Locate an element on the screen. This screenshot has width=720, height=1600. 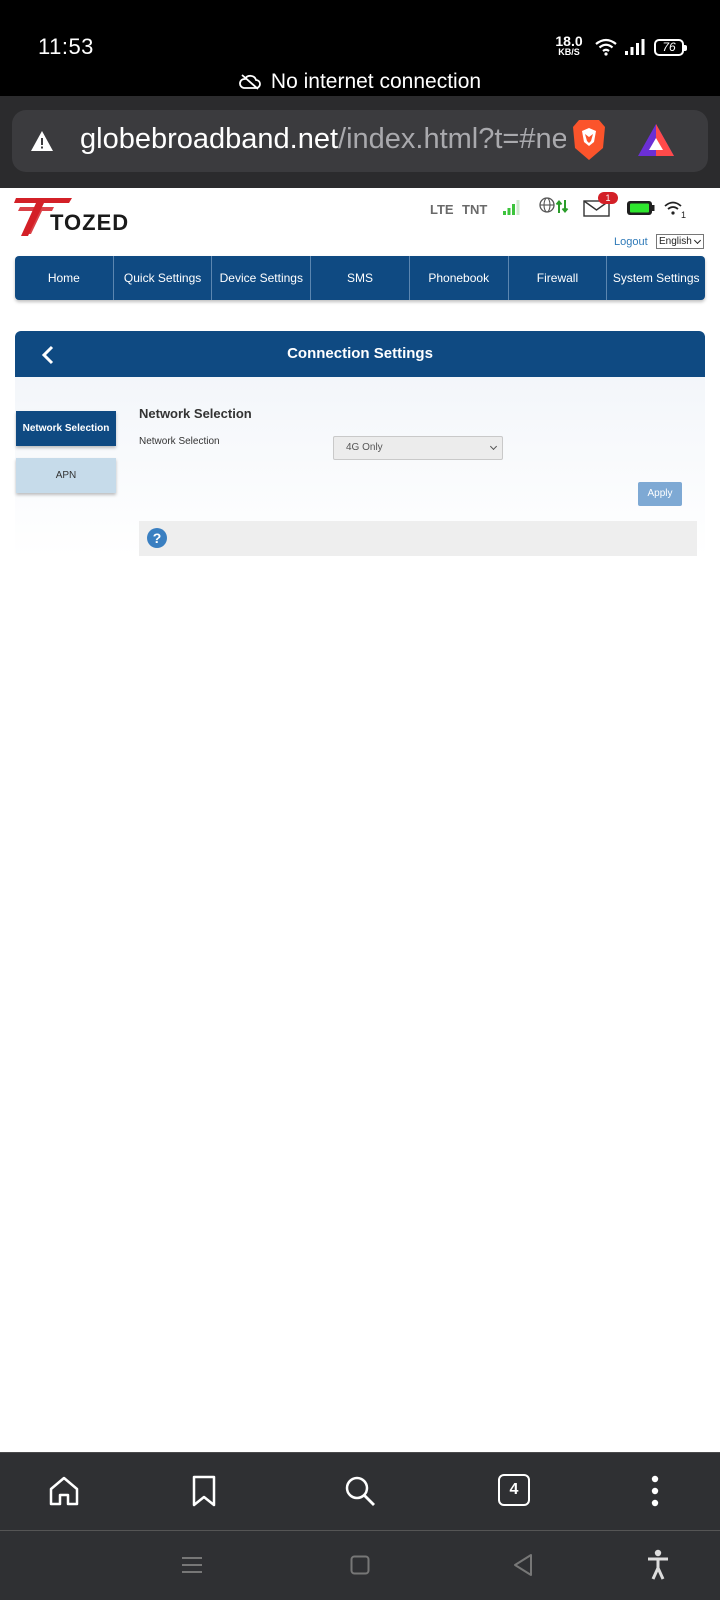
logout-link: Logout is located at coordinates (631, 242).